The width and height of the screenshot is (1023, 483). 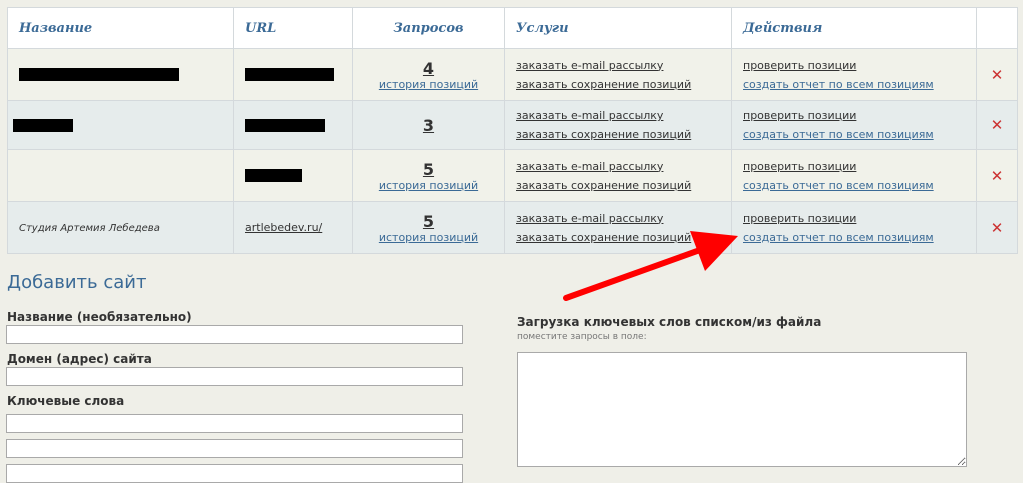 I want to click on upload-hint: поместите запросы в поле:, so click(x=582, y=337).